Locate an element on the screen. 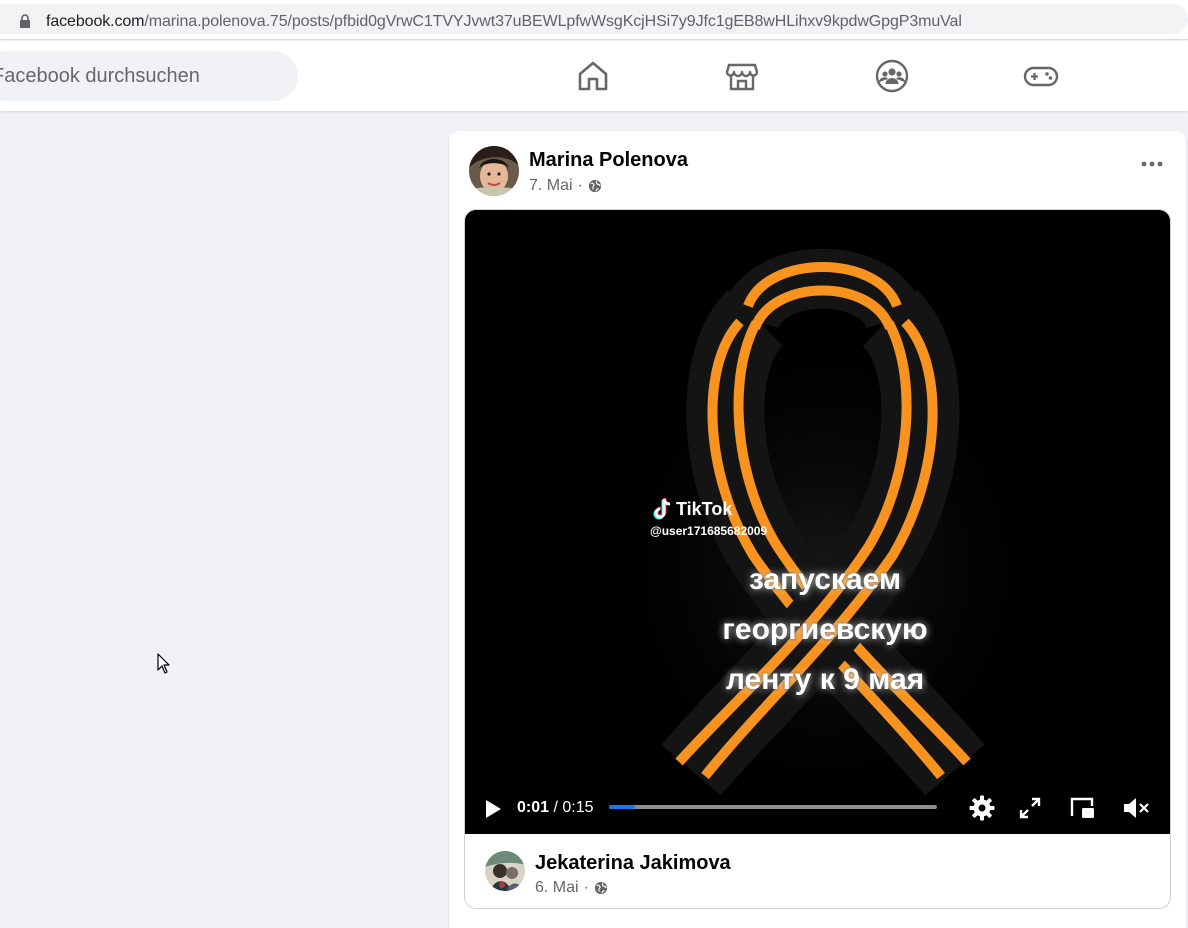 Image resolution: width=1188 pixels, height=928 pixels. shared-post-date: 6. Mai is located at coordinates (557, 888).